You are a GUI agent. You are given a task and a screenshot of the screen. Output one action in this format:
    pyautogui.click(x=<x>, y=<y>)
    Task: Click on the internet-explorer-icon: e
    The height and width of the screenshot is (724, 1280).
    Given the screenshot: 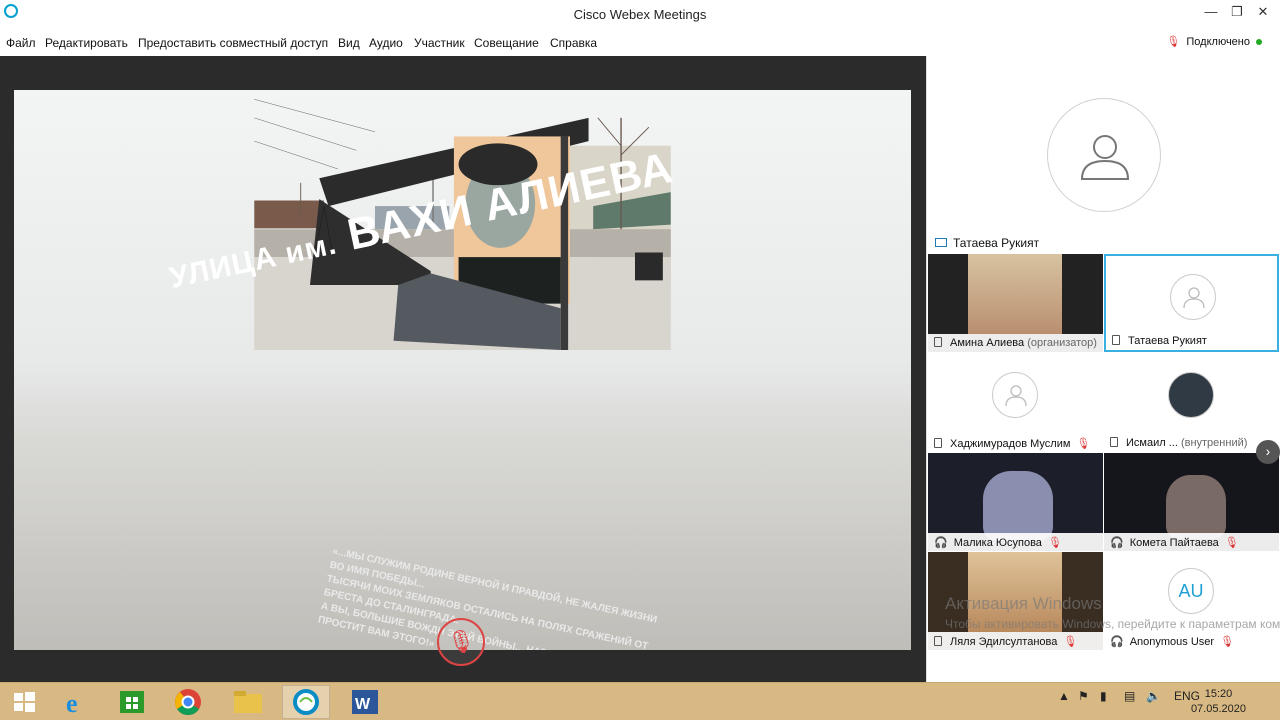 What is the action you would take?
    pyautogui.click(x=72, y=703)
    